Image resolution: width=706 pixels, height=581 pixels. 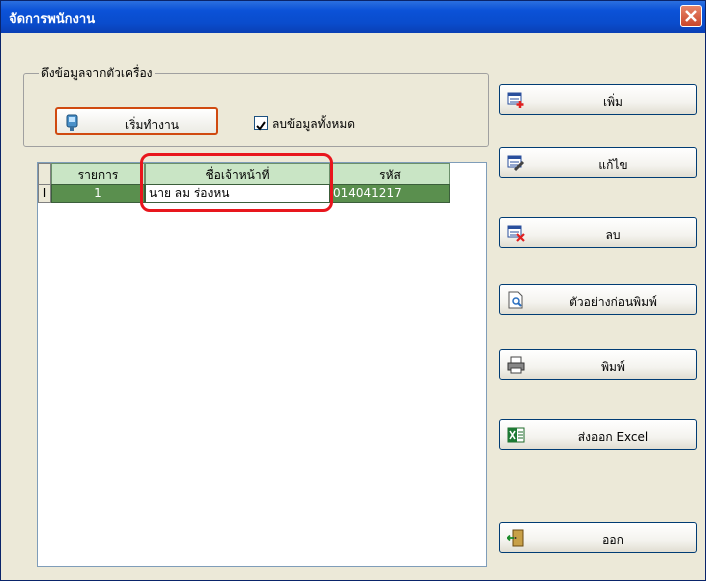 I want to click on export-excel-button: ส่งออก Excel, so click(x=598, y=434).